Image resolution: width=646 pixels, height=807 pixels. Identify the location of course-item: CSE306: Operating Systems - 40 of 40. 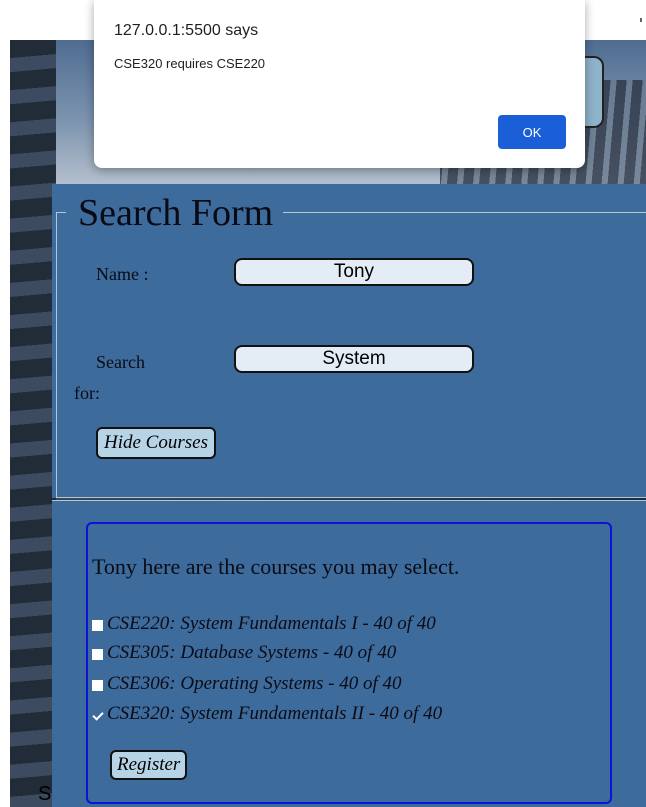
(246, 684).